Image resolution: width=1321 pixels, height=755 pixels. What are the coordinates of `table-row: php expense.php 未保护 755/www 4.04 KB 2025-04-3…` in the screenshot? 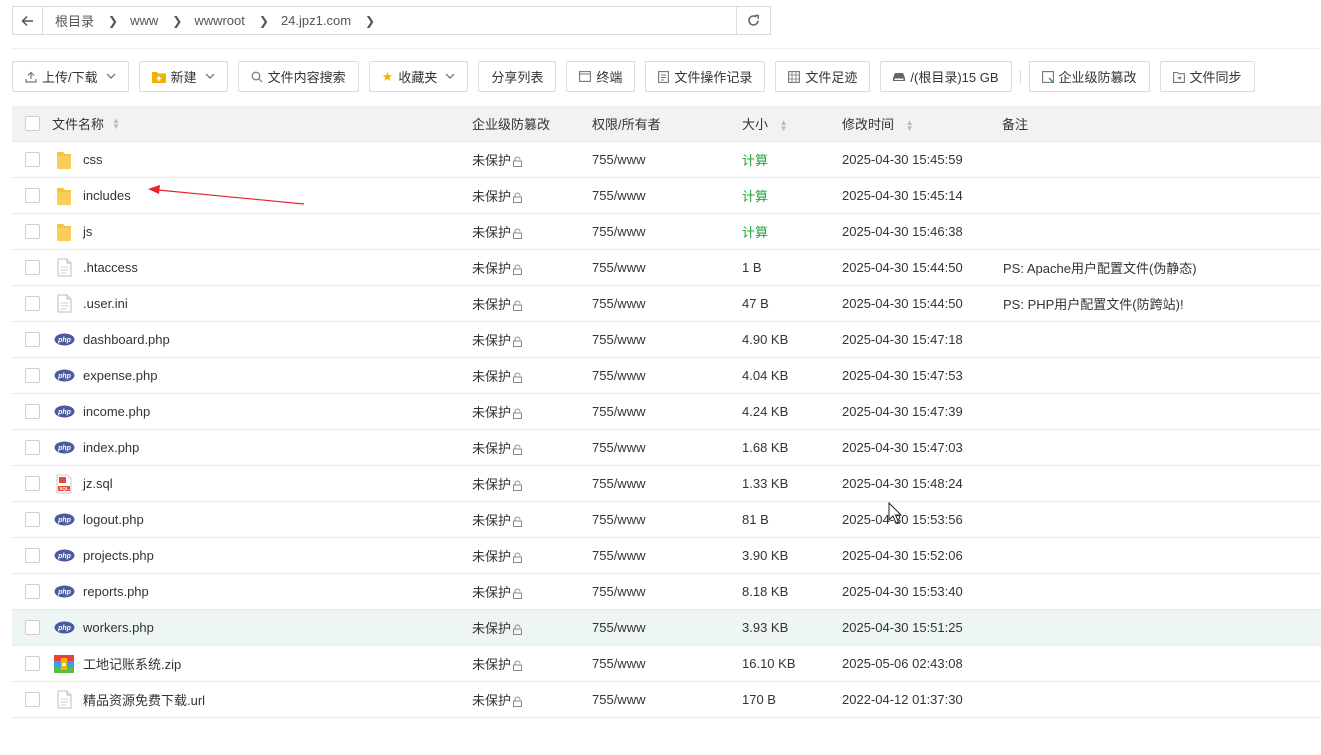 It's located at (666, 376).